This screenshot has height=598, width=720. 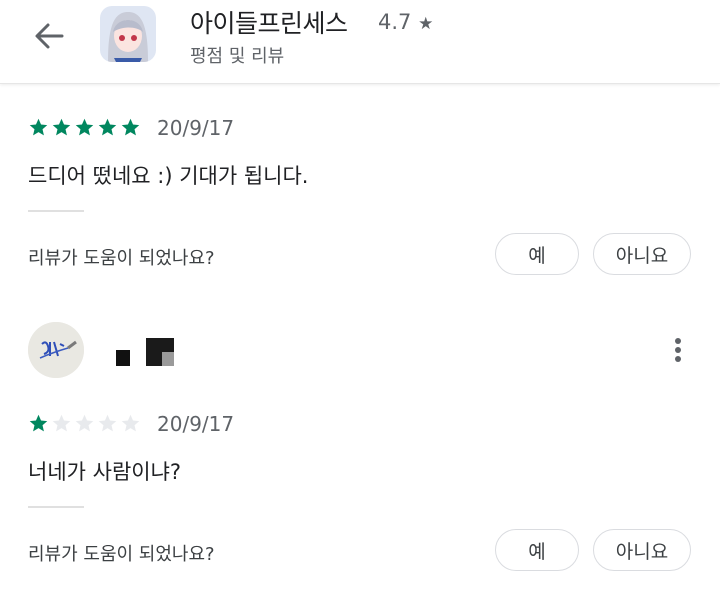 What do you see at coordinates (105, 472) in the screenshot?
I see `review-2-text: 너네가 사람이냐?` at bounding box center [105, 472].